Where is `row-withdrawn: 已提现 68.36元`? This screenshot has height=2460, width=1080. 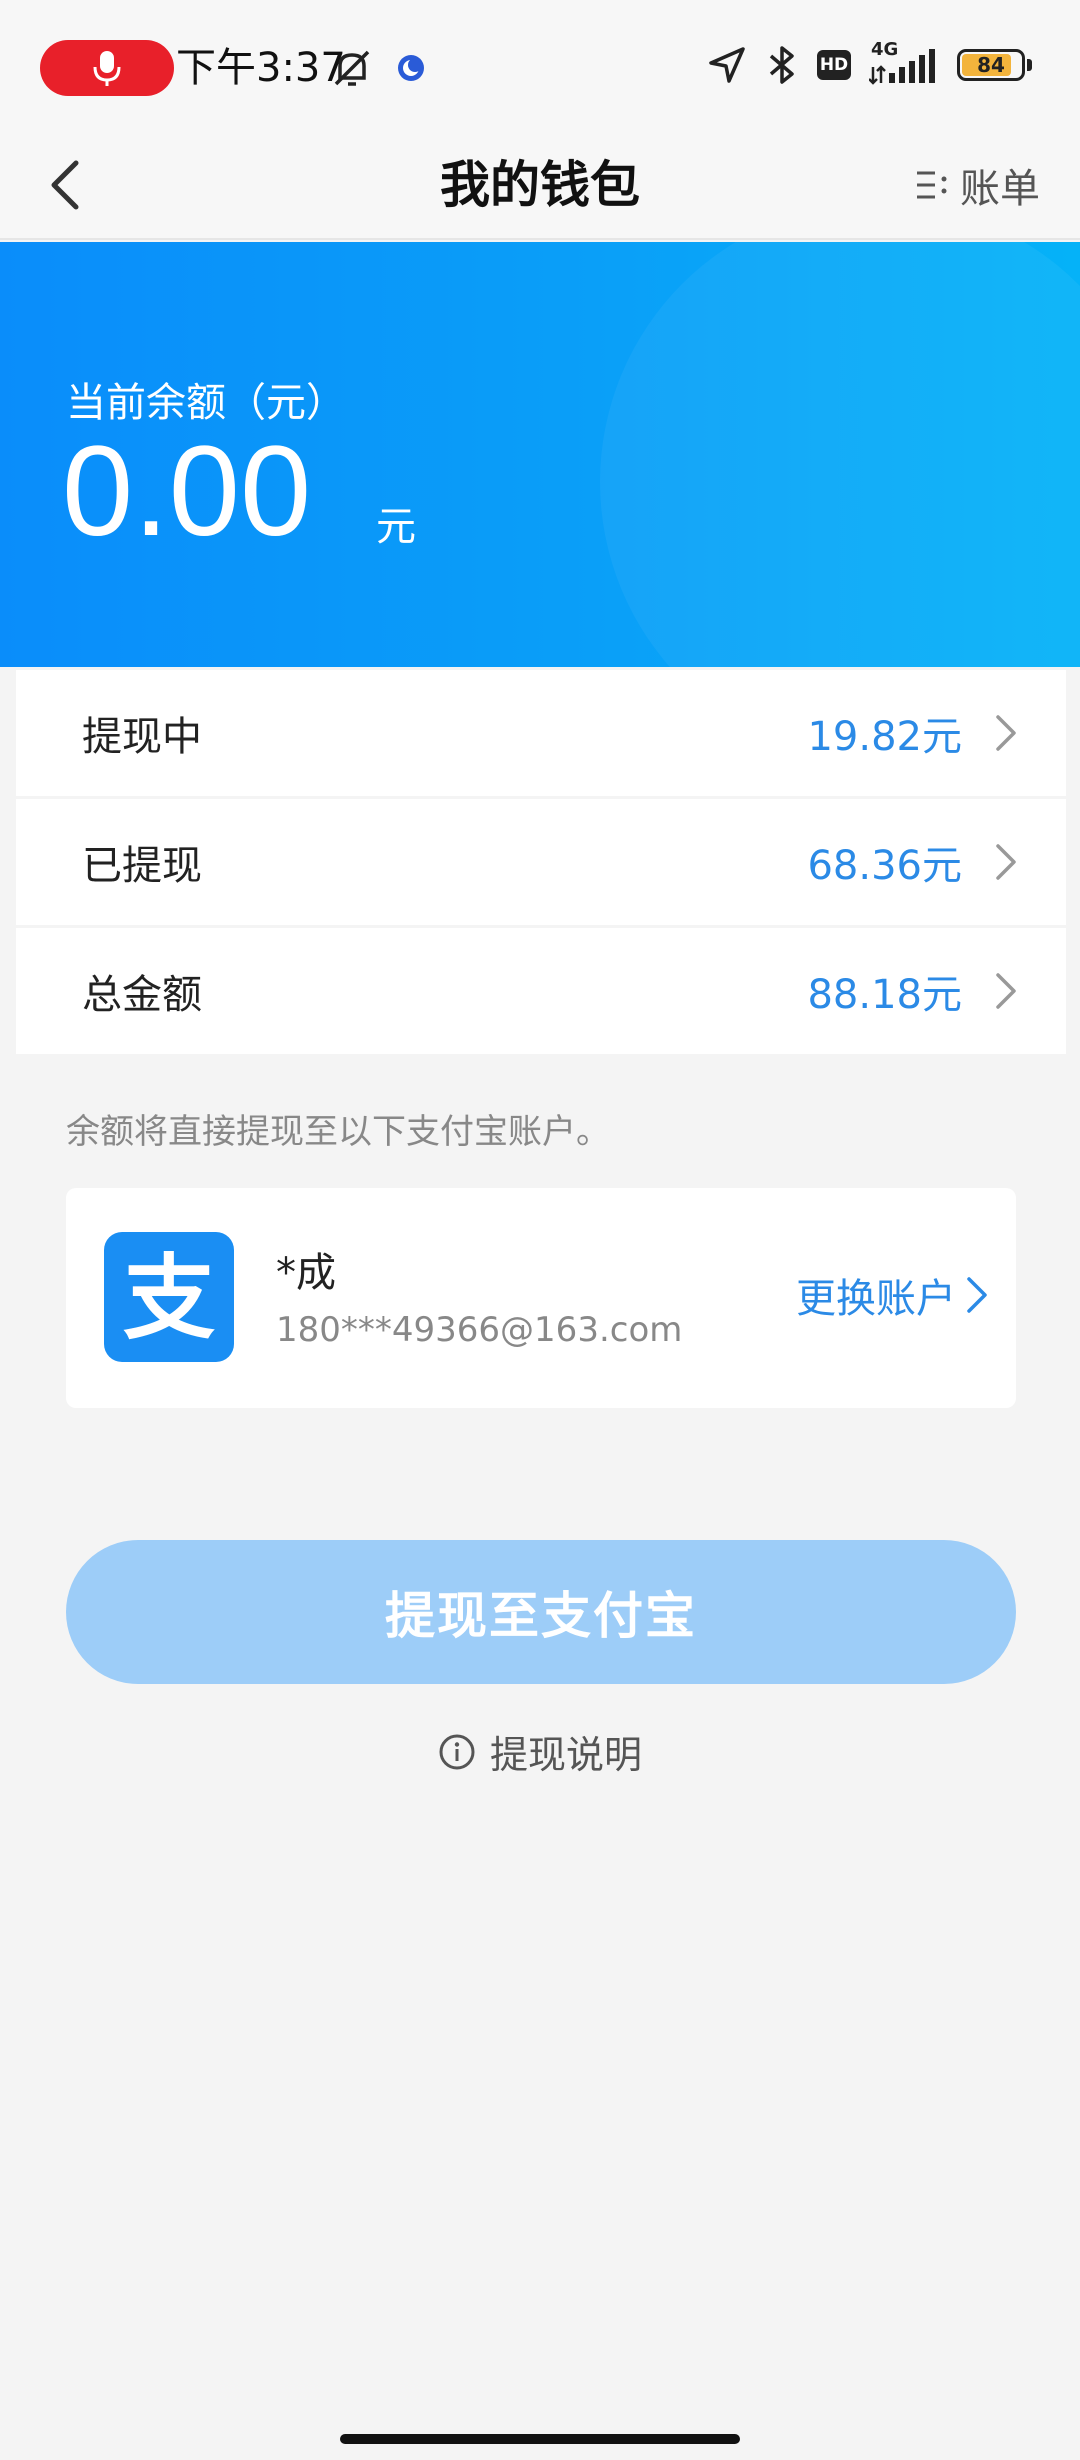 row-withdrawn: 已提现 68.36元 is located at coordinates (541, 862).